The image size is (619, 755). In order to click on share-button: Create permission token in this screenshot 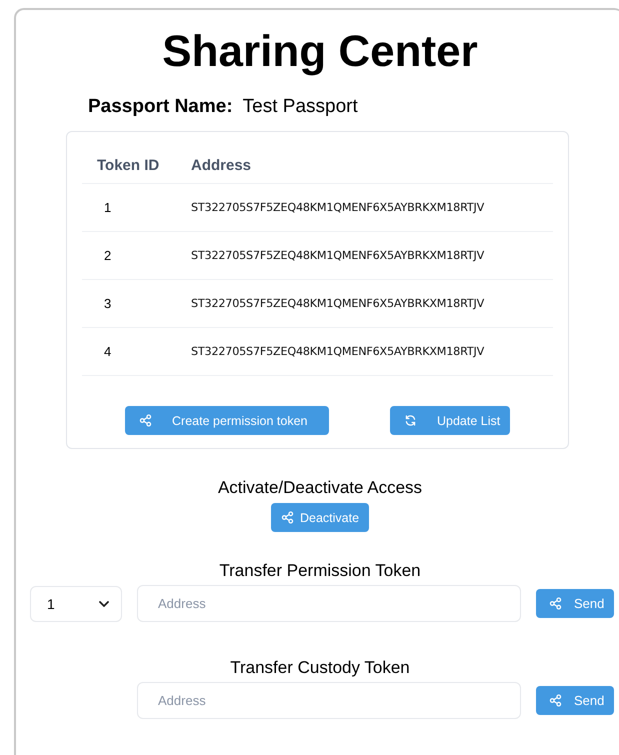, I will do `click(227, 420)`.